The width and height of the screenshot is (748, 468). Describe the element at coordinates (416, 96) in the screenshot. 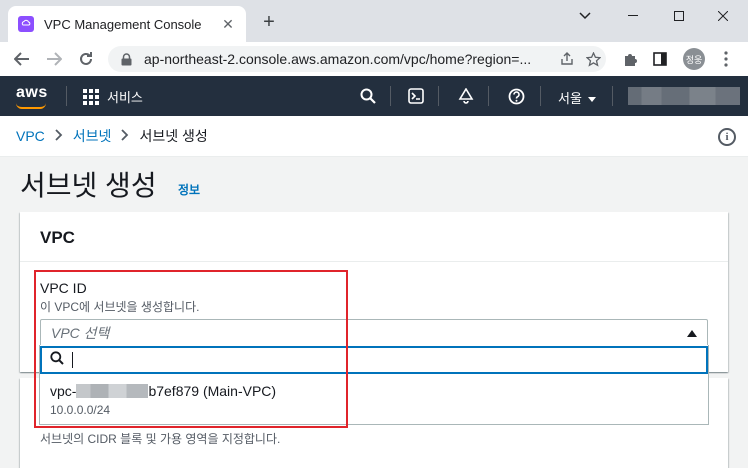

I see `cloudshell-icon` at that location.